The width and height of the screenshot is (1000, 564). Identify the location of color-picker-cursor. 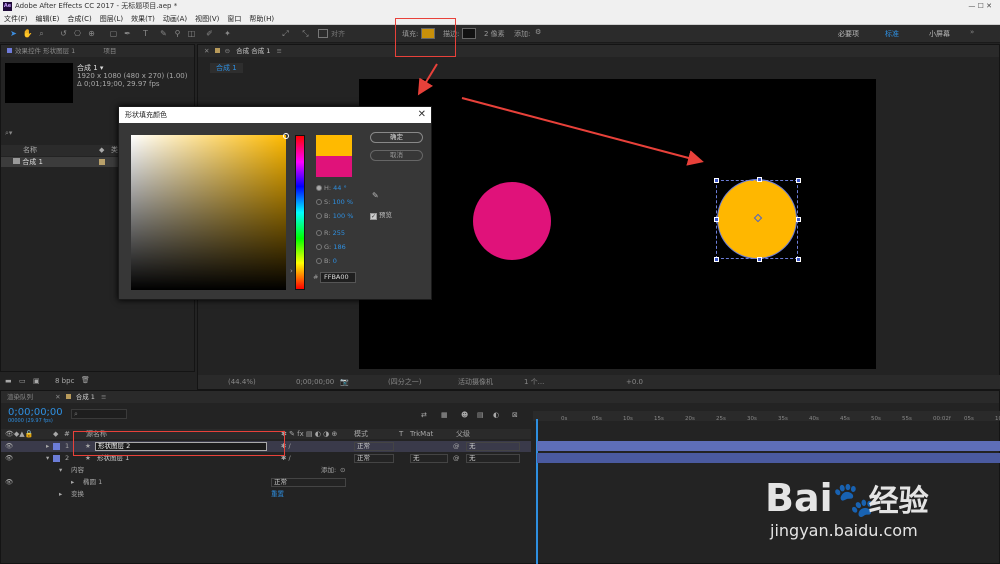
(286, 136).